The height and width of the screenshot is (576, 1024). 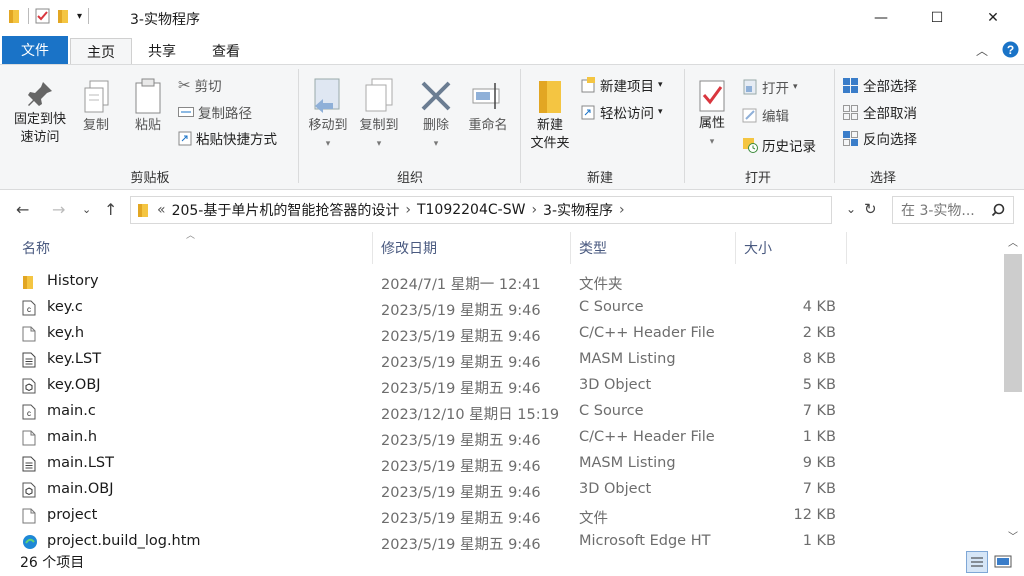 What do you see at coordinates (1013, 323) in the screenshot?
I see `scroll-thumb` at bounding box center [1013, 323].